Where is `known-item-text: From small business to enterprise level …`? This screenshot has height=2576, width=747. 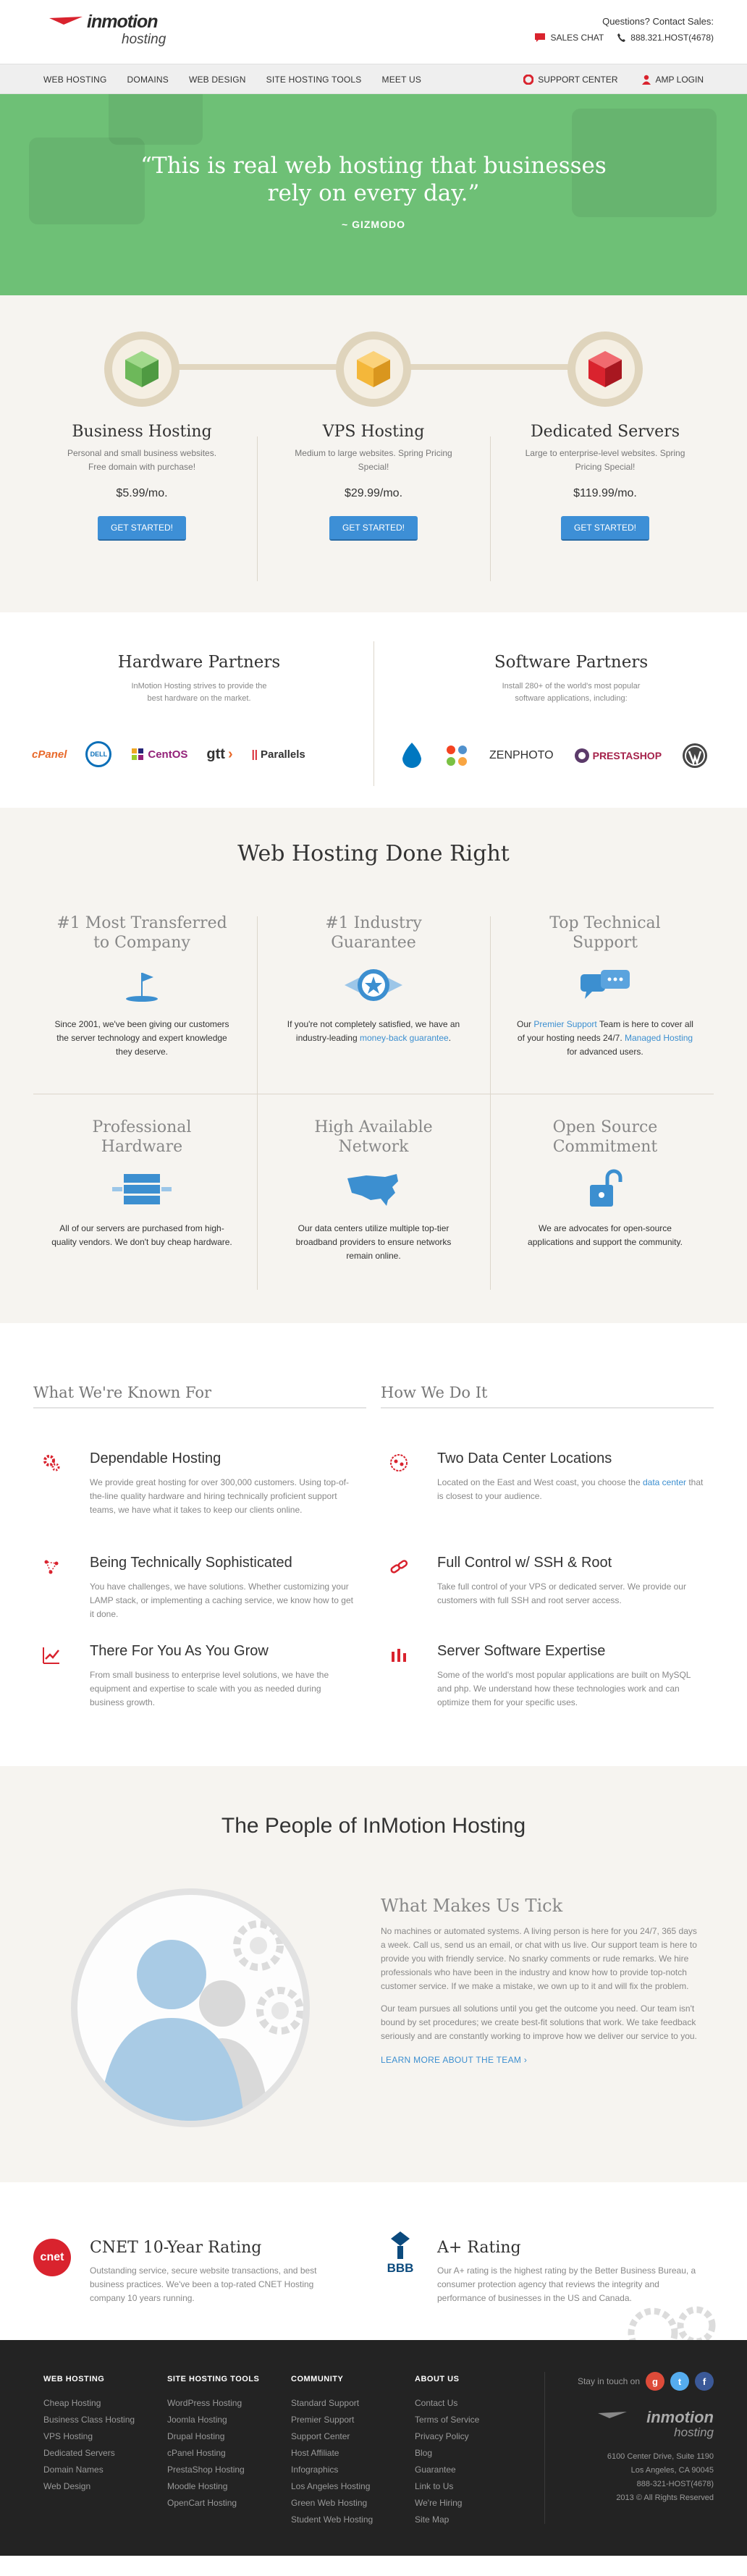
known-item-text: From small business to enterprise level … is located at coordinates (209, 1689).